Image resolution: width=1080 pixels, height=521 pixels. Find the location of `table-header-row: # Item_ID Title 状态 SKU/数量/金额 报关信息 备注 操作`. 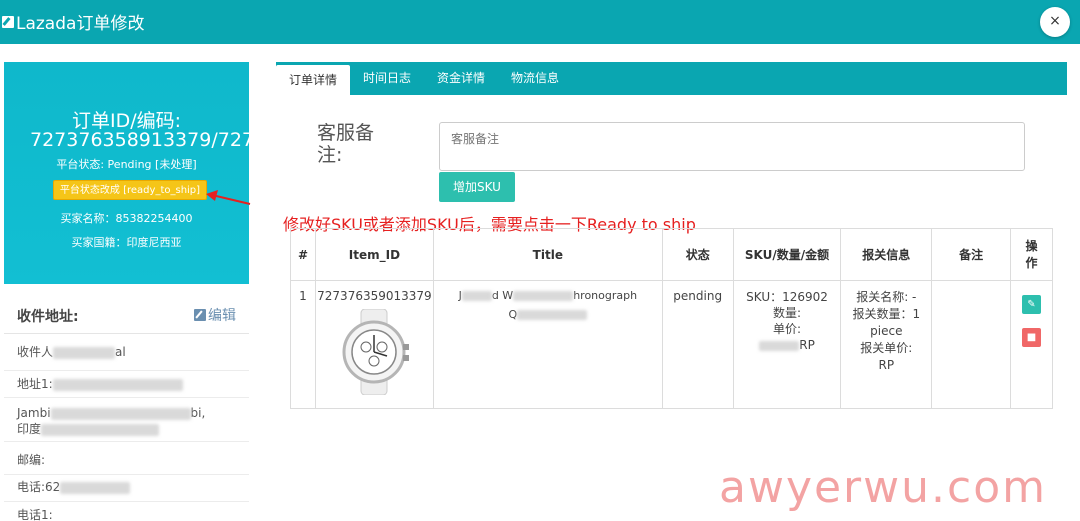

table-header-row: # Item_ID Title 状态 SKU/数量/金额 报关信息 备注 操作 is located at coordinates (672, 254).